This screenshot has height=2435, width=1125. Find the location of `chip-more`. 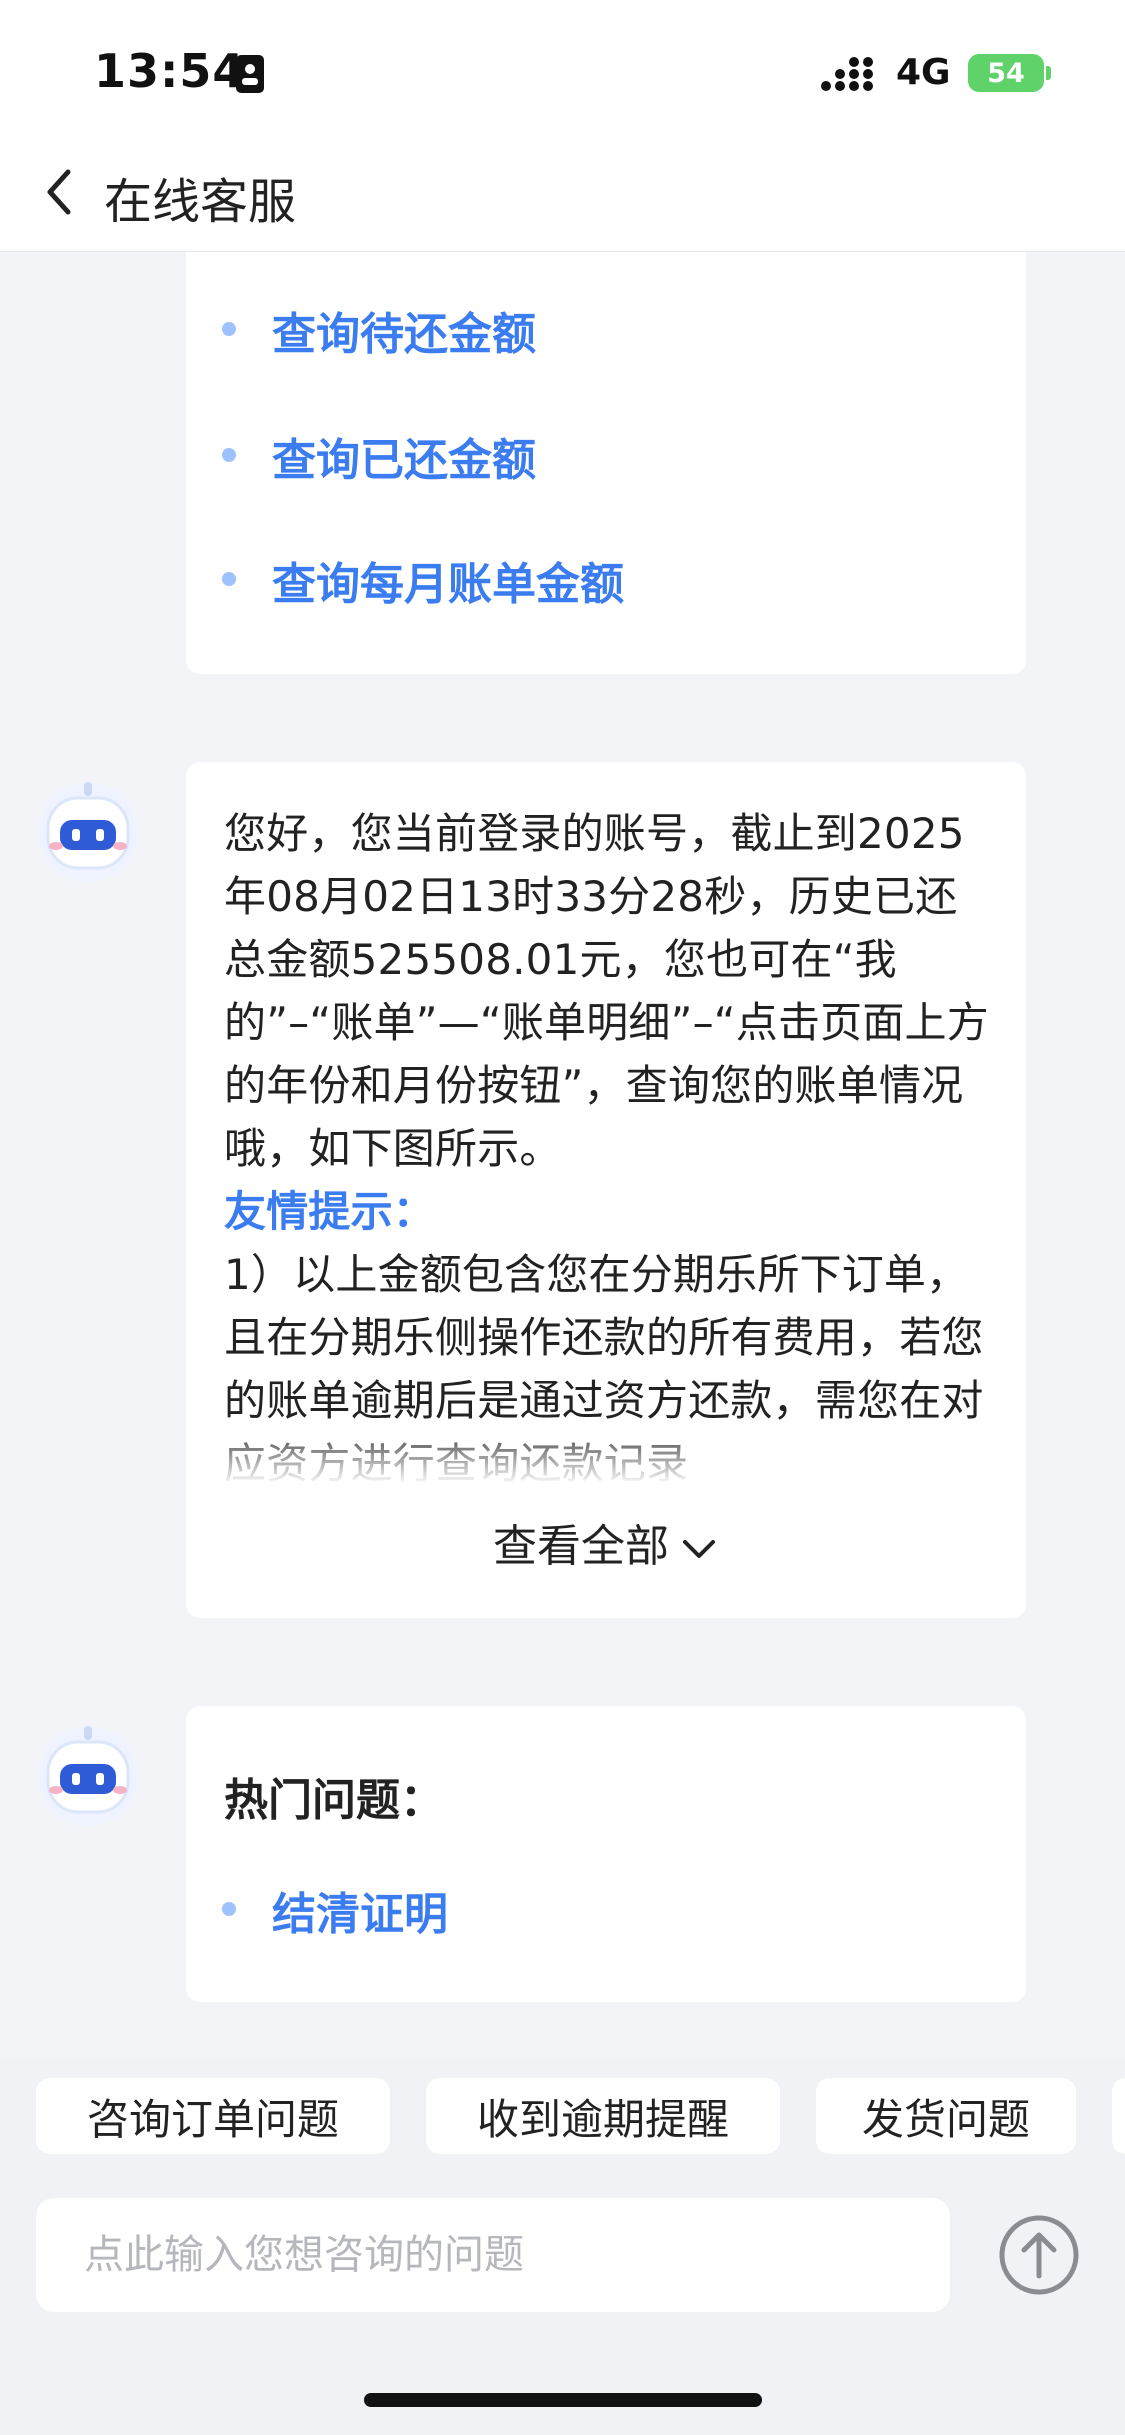

chip-more is located at coordinates (1118, 2116).